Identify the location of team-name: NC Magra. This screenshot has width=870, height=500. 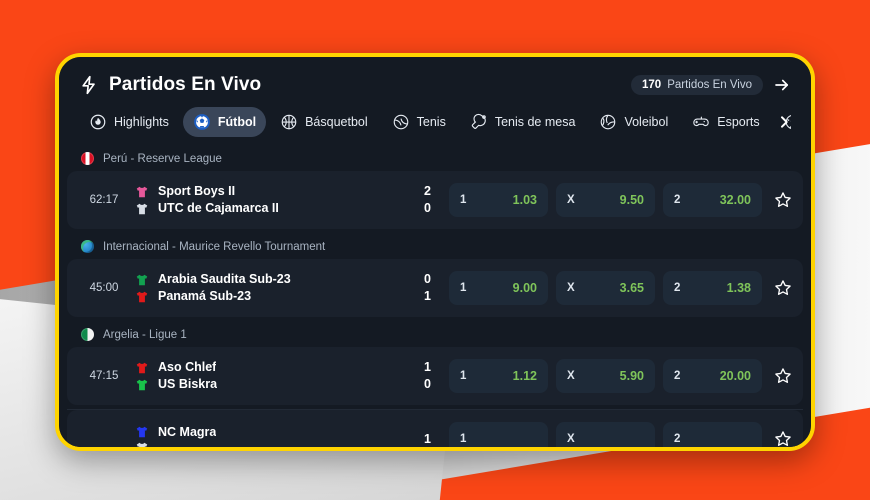
(187, 431).